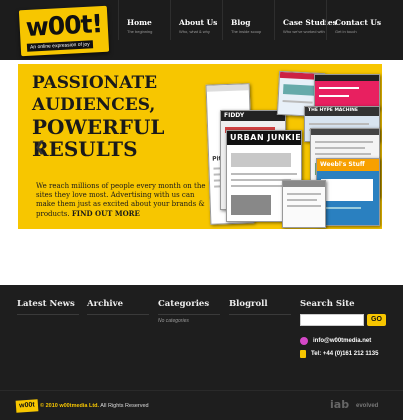  What do you see at coordinates (304, 204) in the screenshot?
I see `collage-shot-blog` at bounding box center [304, 204].